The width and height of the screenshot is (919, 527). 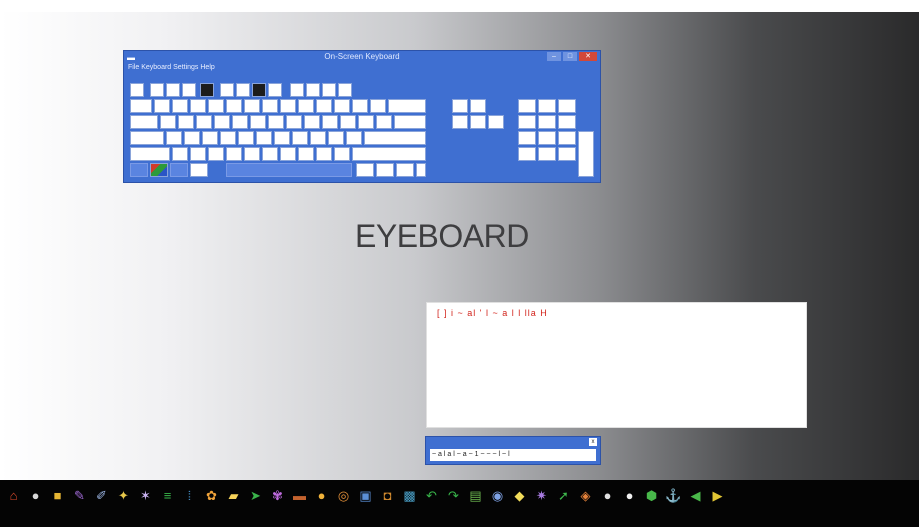 I want to click on grid-icon: ⦙, so click(x=189, y=495).